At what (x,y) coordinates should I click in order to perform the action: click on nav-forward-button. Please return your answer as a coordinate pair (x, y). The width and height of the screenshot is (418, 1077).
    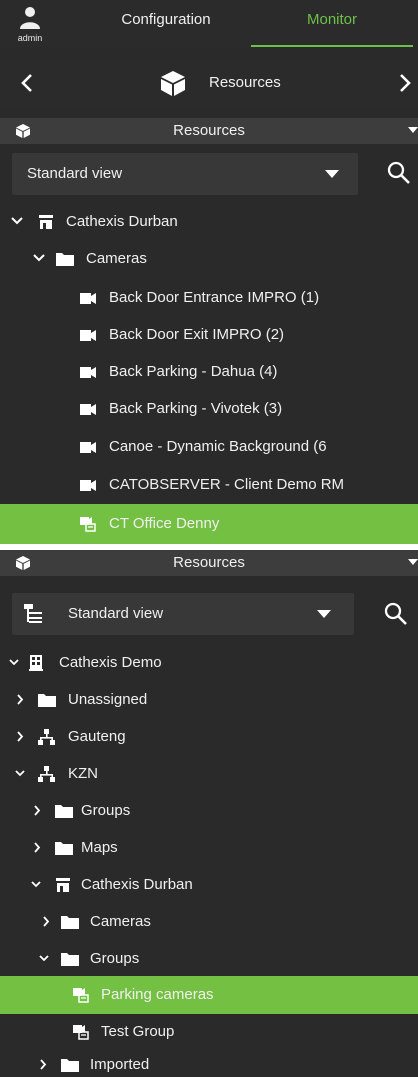
    Looking at the image, I should click on (404, 83).